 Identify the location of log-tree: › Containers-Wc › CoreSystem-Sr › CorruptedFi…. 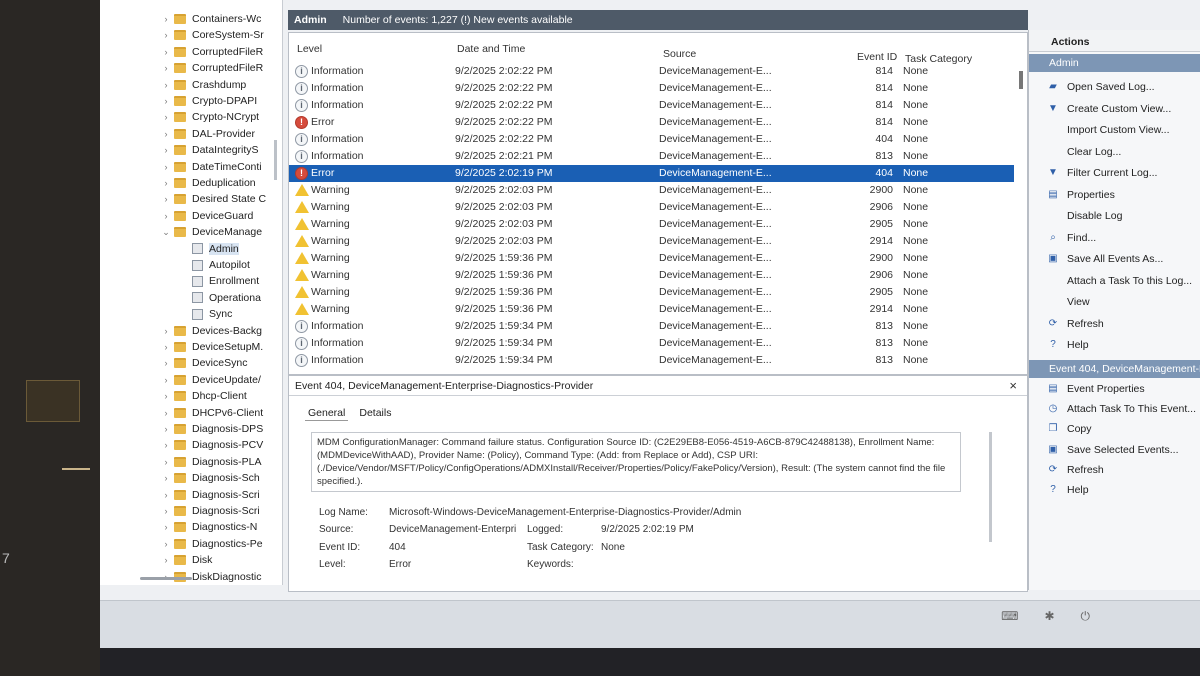
(191, 292).